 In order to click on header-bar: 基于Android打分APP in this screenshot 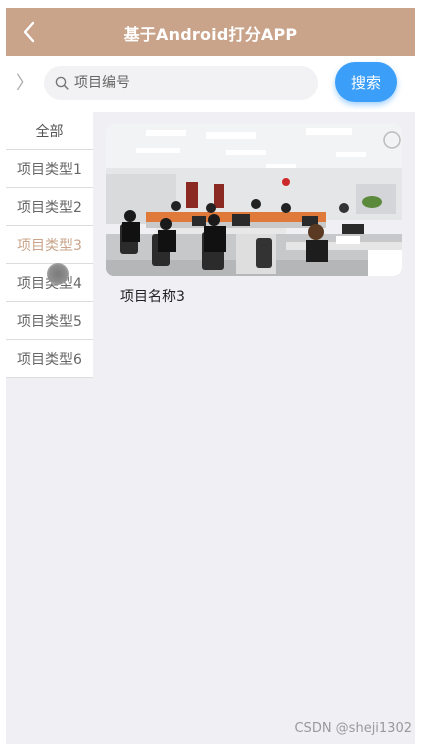, I will do `click(210, 32)`.